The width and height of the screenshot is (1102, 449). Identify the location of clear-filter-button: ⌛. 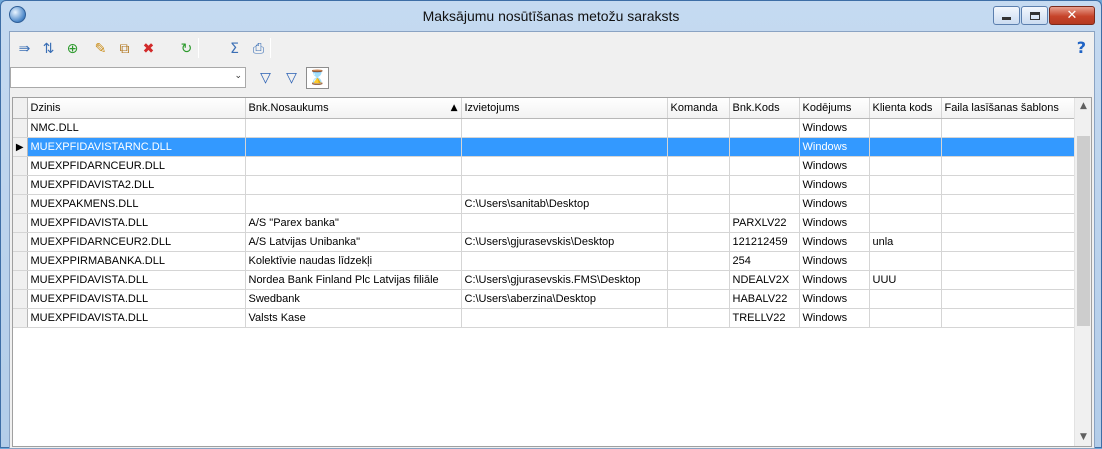
(317, 78).